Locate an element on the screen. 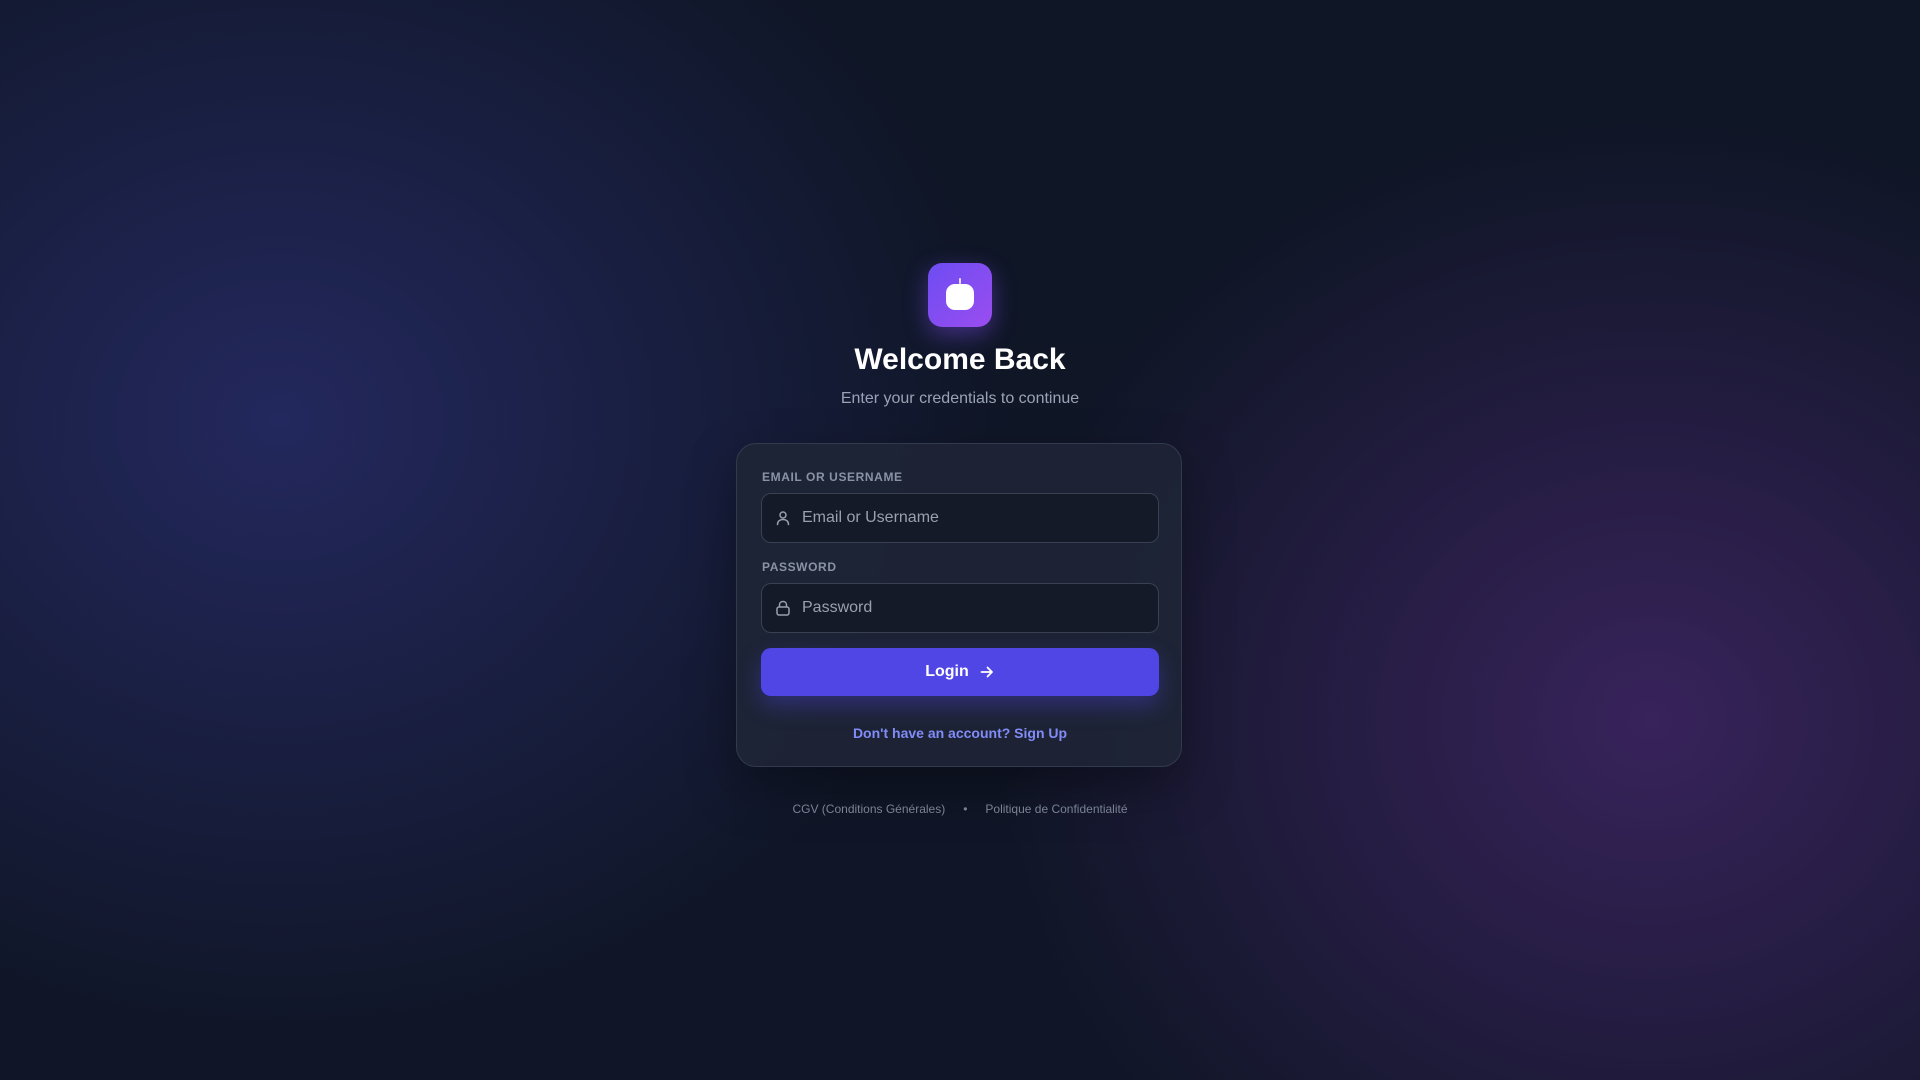 The image size is (1920, 1080). app-logo is located at coordinates (960, 295).